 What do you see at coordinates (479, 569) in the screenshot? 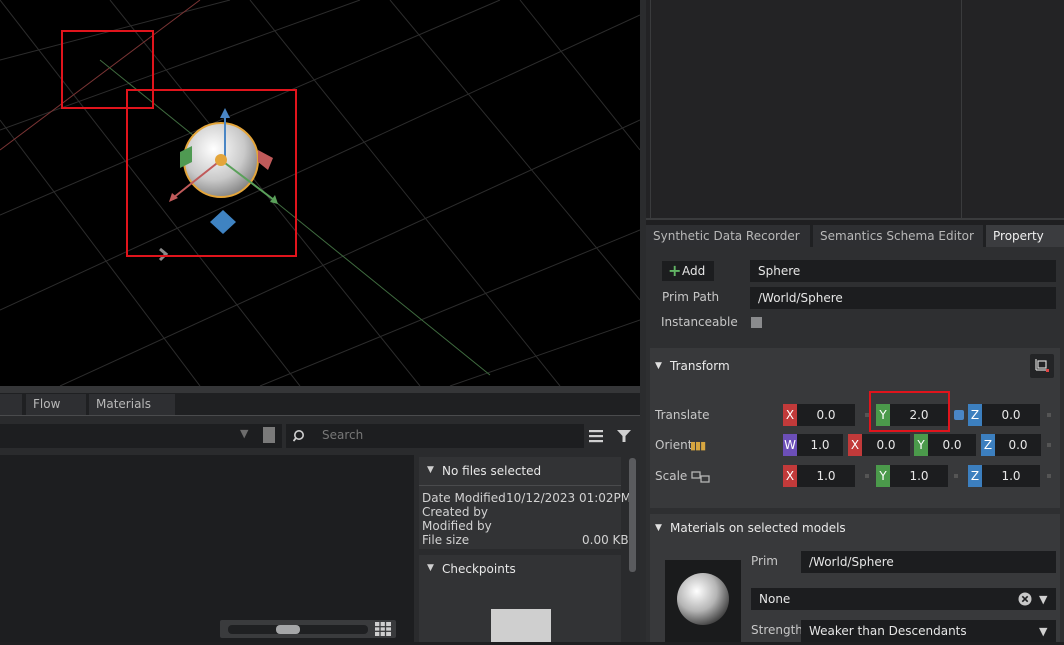
I see `checkpoints-header: Checkpoints` at bounding box center [479, 569].